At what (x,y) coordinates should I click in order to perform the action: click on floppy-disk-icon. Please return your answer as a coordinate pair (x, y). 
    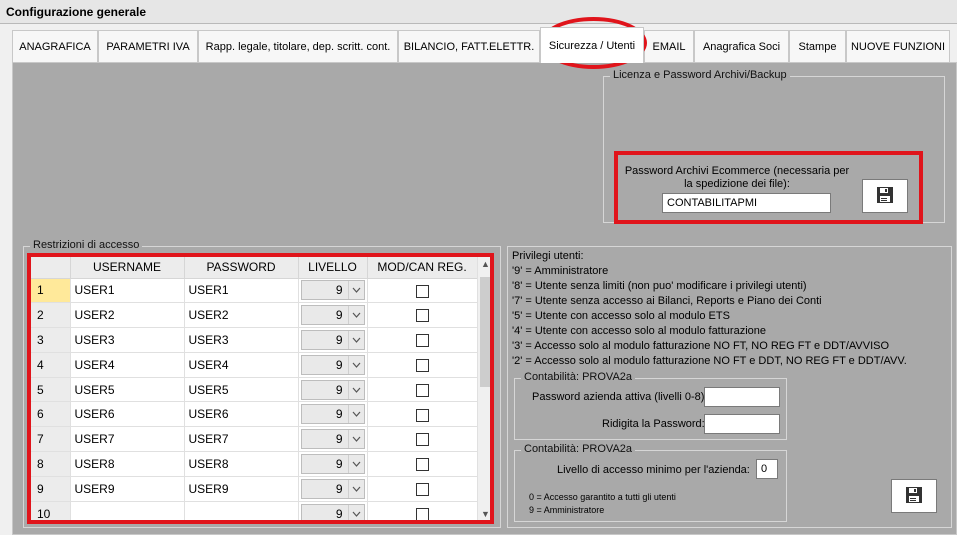
    Looking at the image, I should click on (885, 196).